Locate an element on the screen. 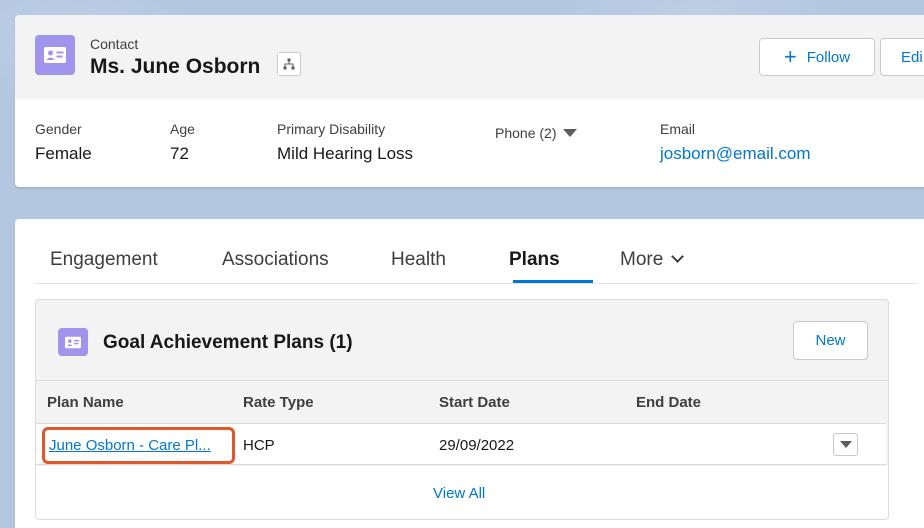  column-header-end-date: End Date is located at coordinates (669, 402).